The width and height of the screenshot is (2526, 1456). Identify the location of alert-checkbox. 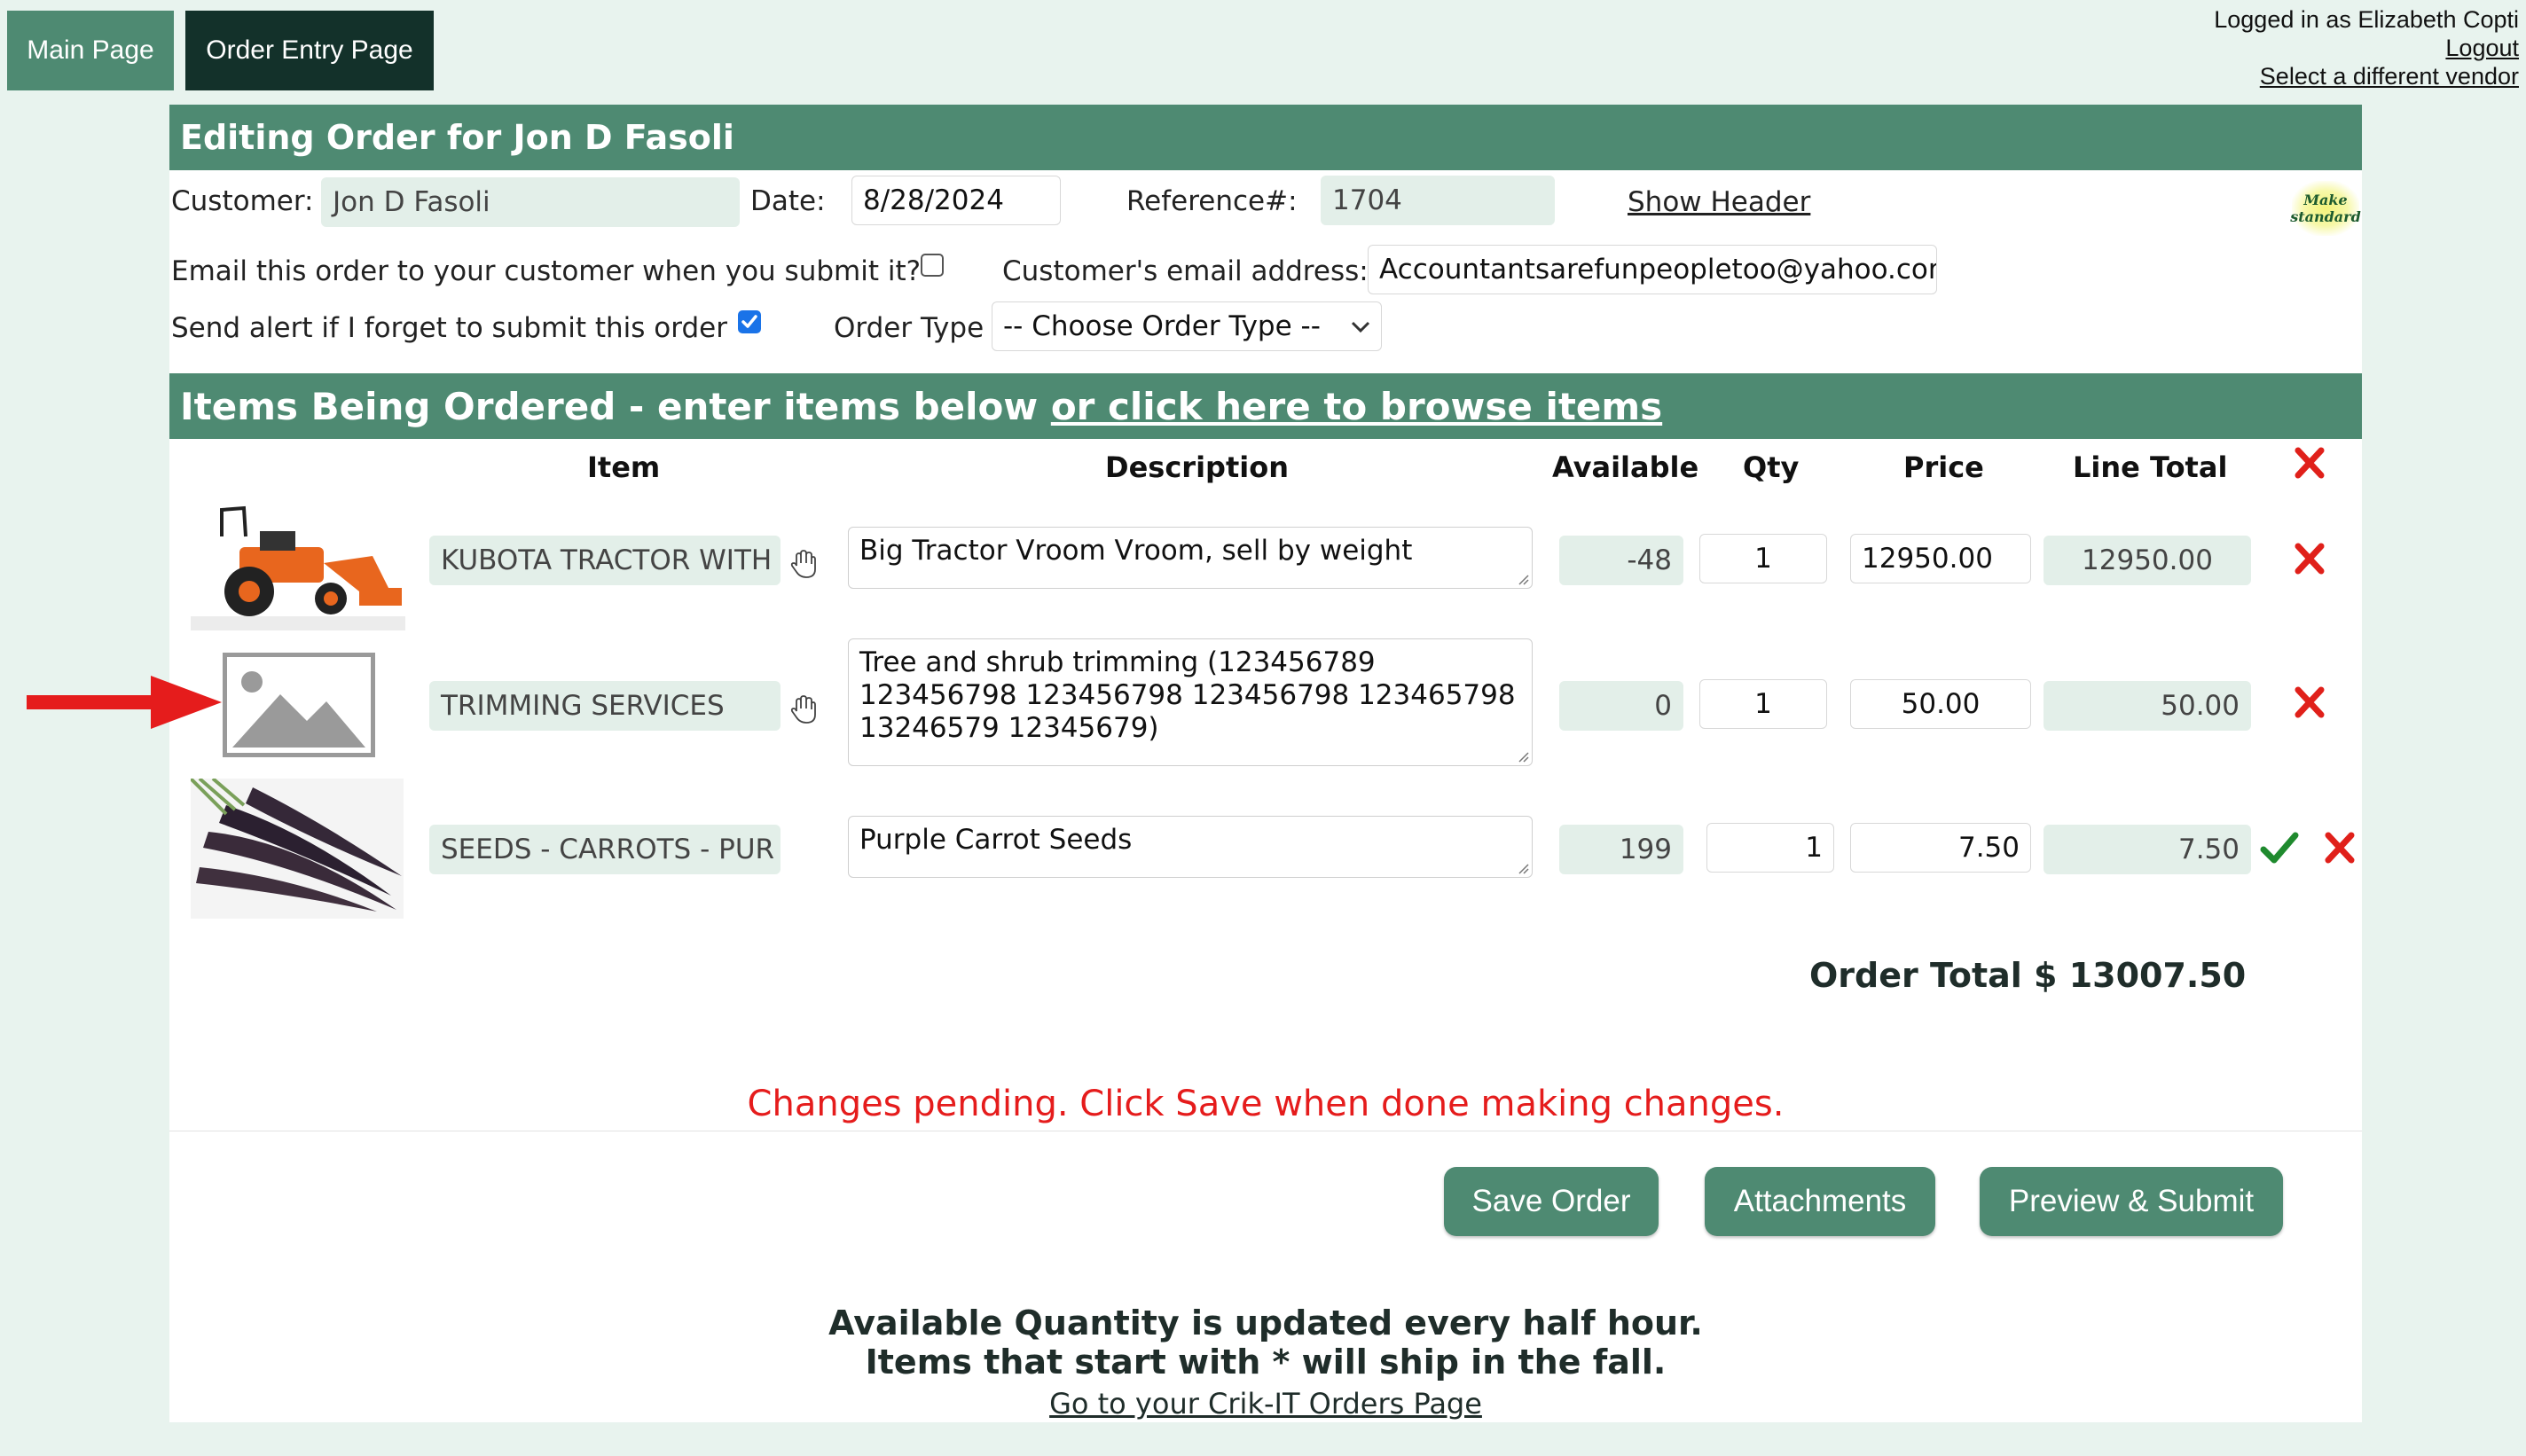
(749, 321).